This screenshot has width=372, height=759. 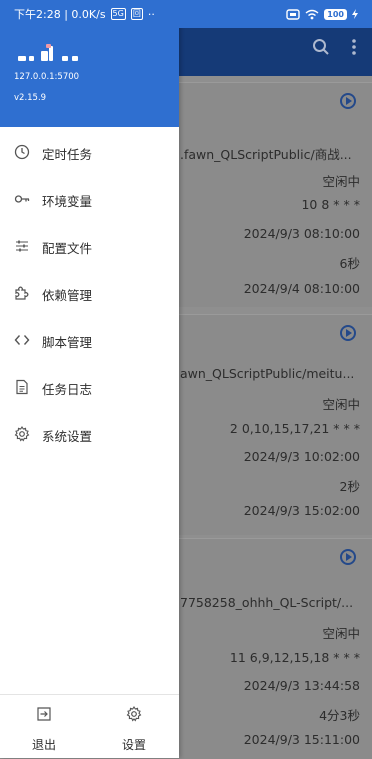 What do you see at coordinates (330, 204) in the screenshot?
I see `task-schedule: 10 8 * * *` at bounding box center [330, 204].